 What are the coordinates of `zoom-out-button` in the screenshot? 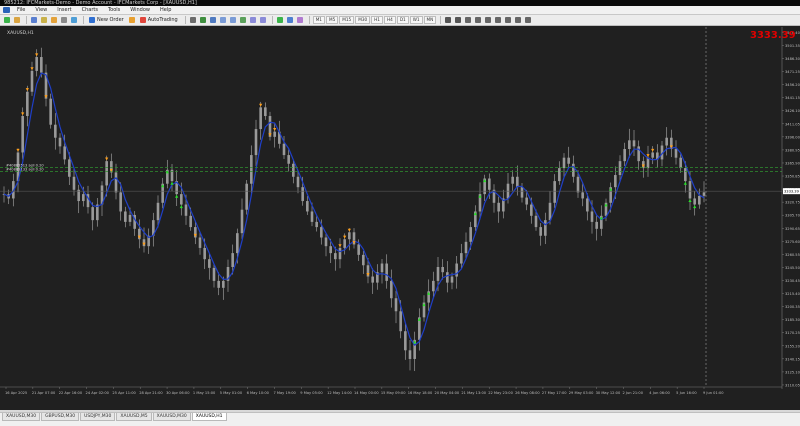 It's located at (233, 20).